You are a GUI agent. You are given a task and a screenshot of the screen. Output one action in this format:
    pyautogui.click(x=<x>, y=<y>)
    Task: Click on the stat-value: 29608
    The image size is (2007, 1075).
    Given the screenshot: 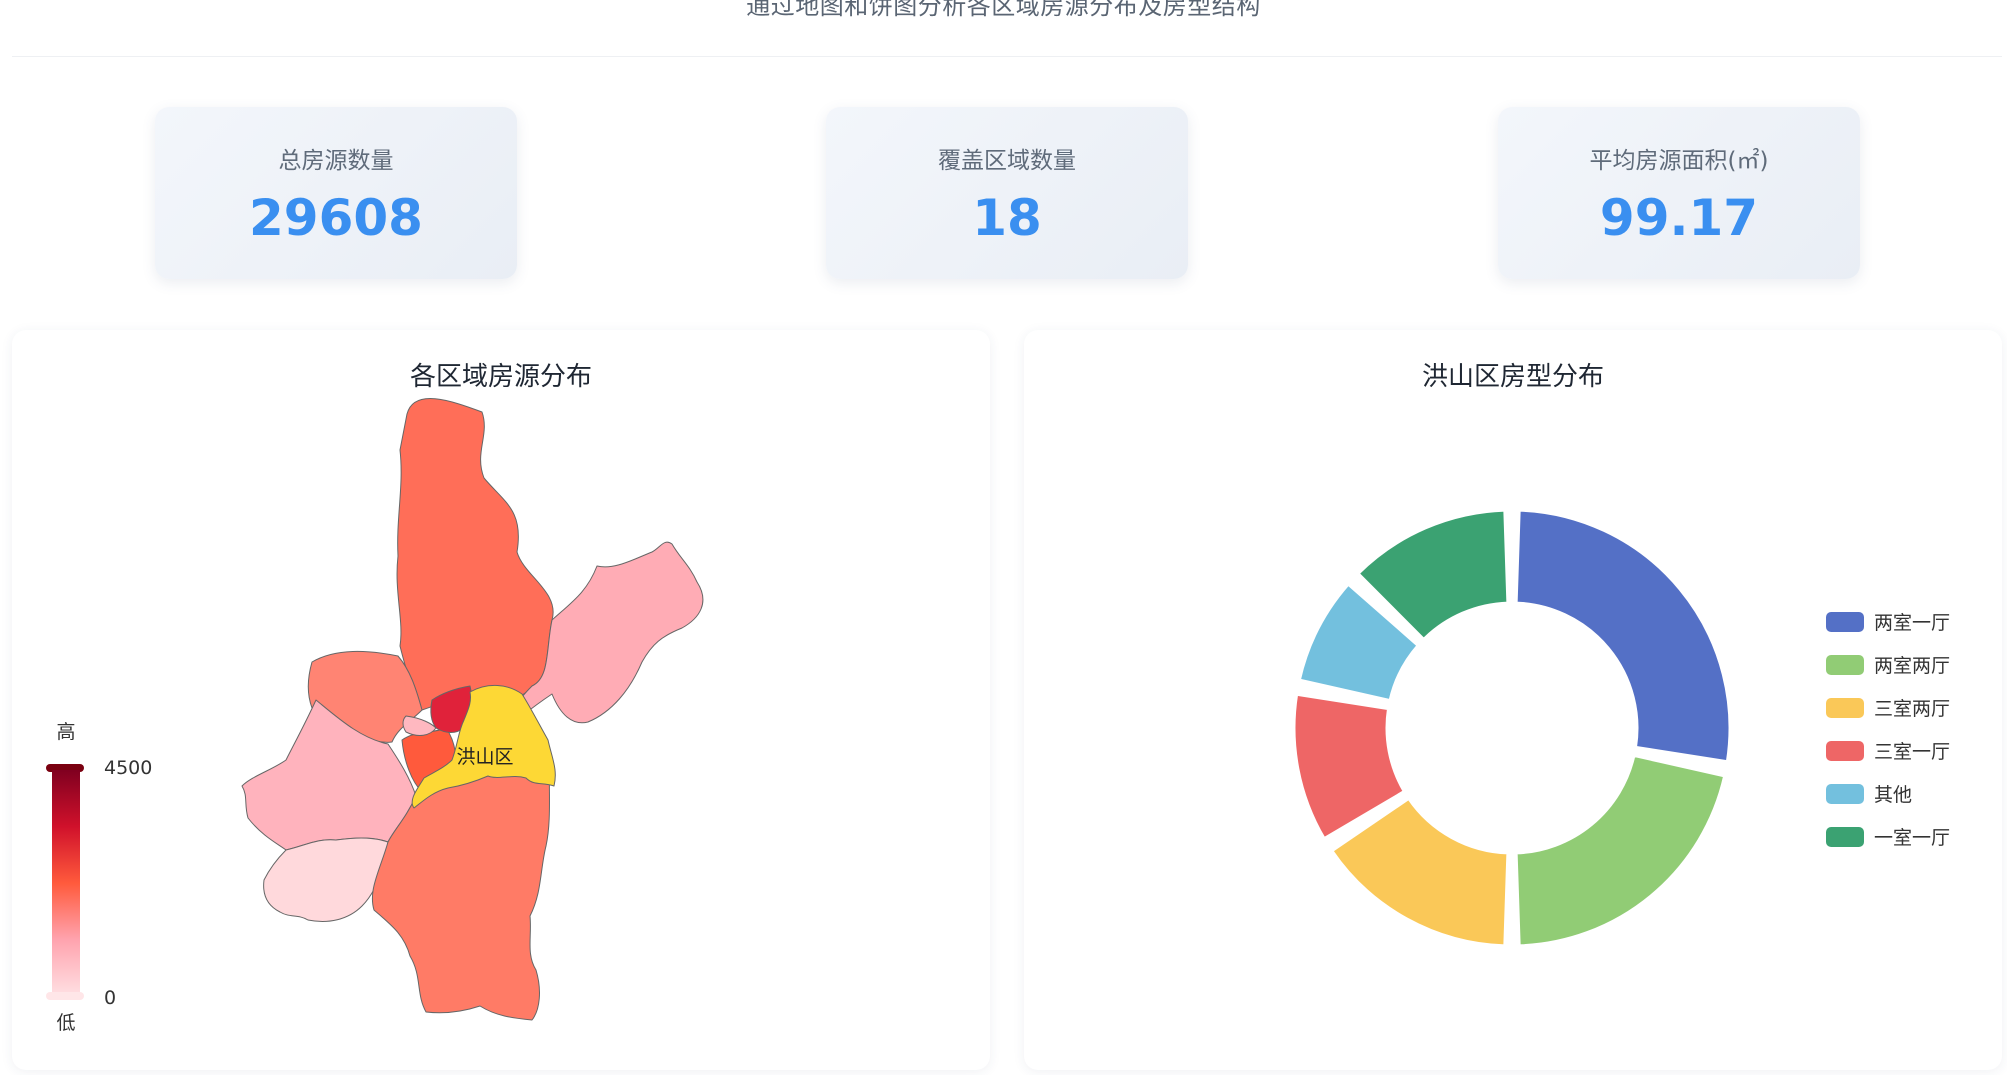 What is the action you would take?
    pyautogui.click(x=336, y=218)
    